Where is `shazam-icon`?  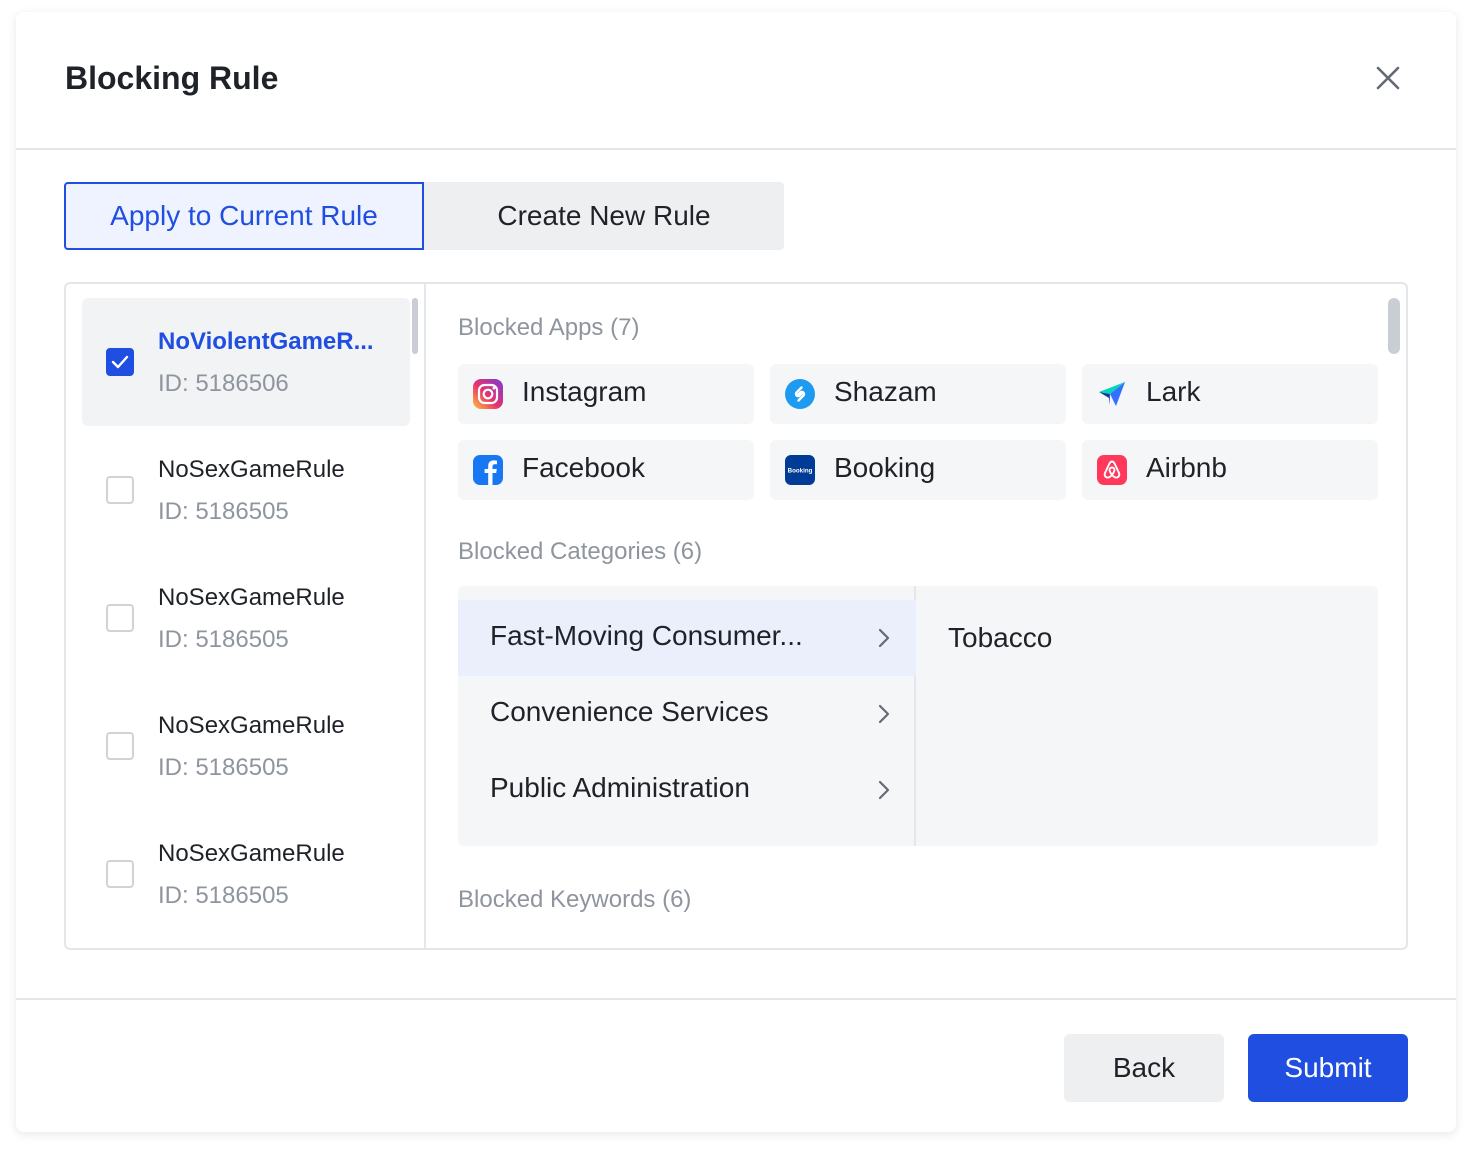
shazam-icon is located at coordinates (800, 394).